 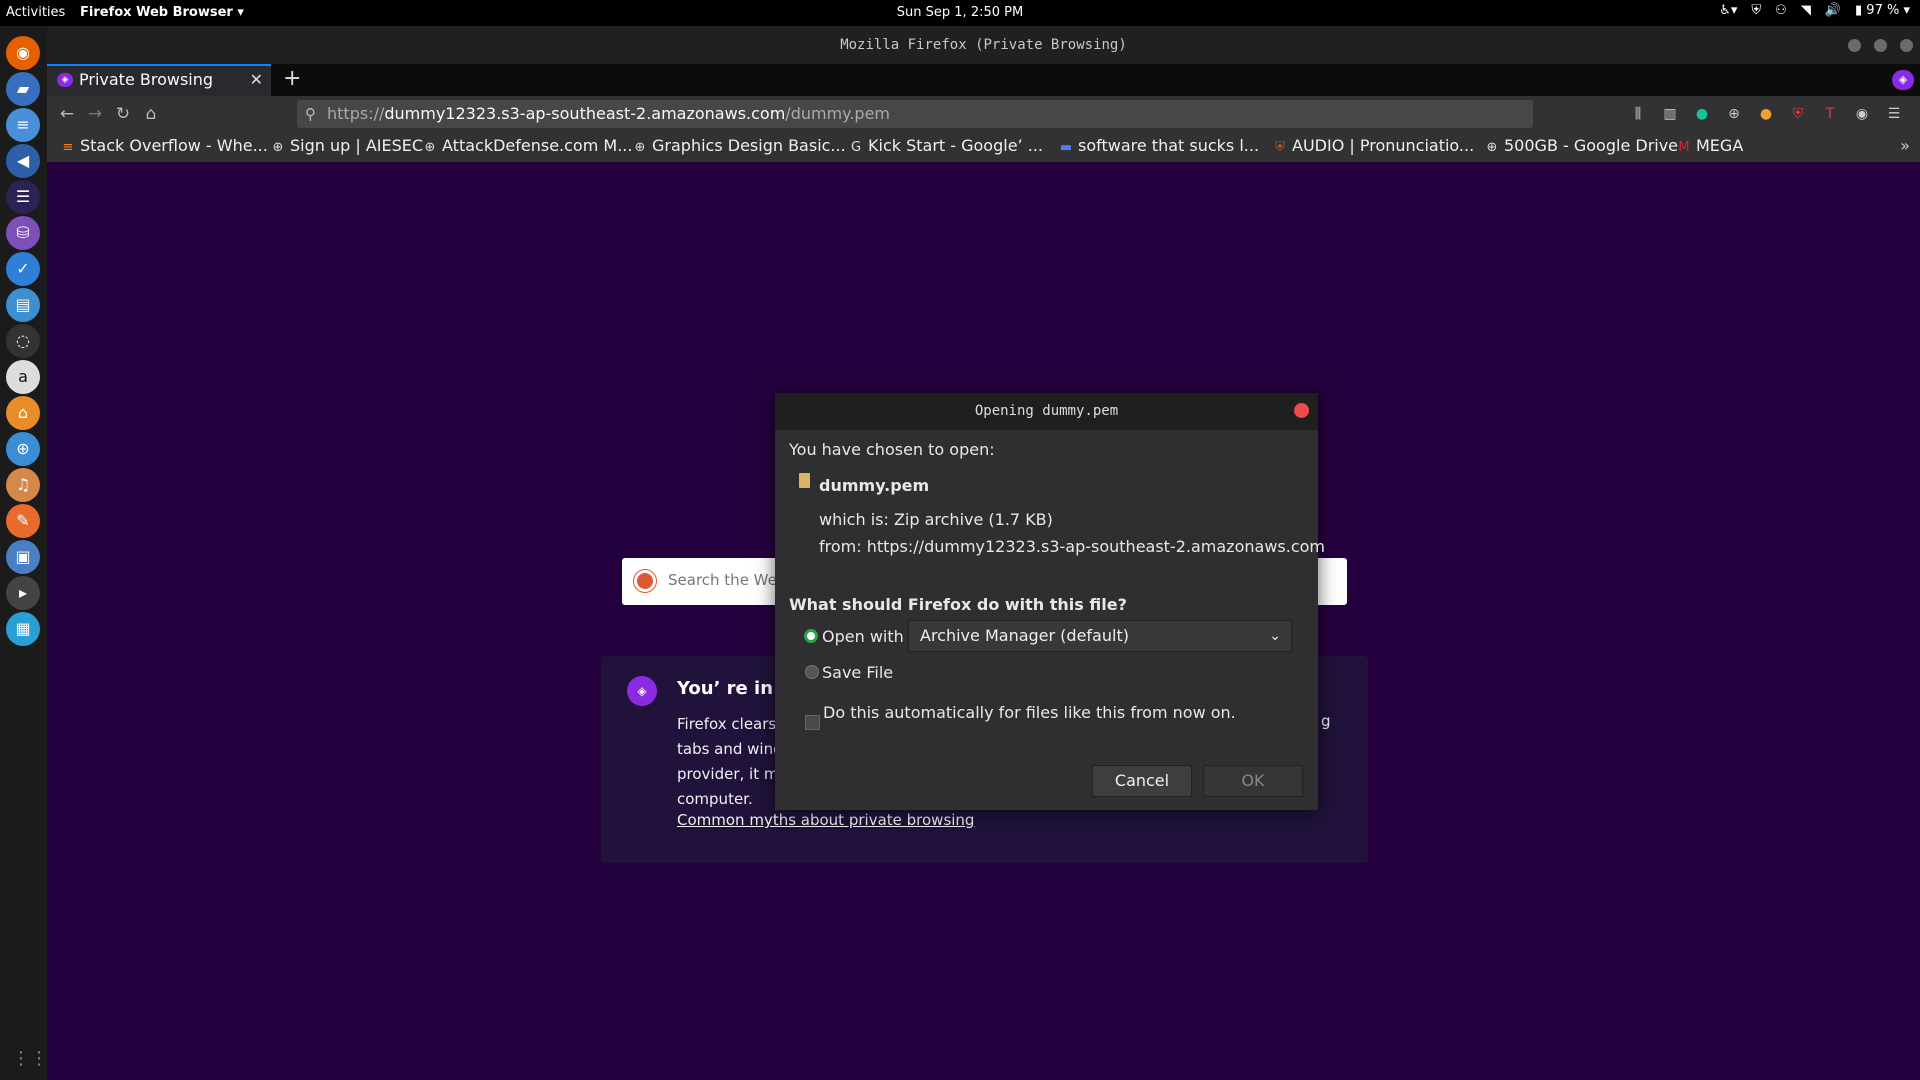 What do you see at coordinates (310, 114) in the screenshot?
I see `search-icon: ⚲` at bounding box center [310, 114].